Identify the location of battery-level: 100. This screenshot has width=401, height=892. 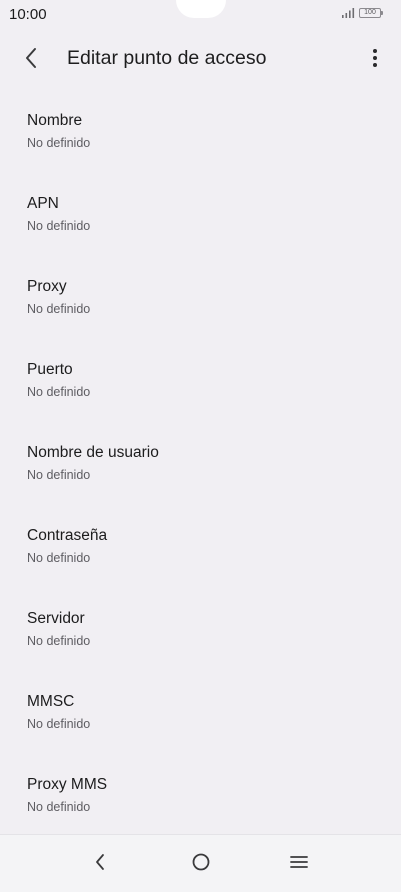
(370, 12).